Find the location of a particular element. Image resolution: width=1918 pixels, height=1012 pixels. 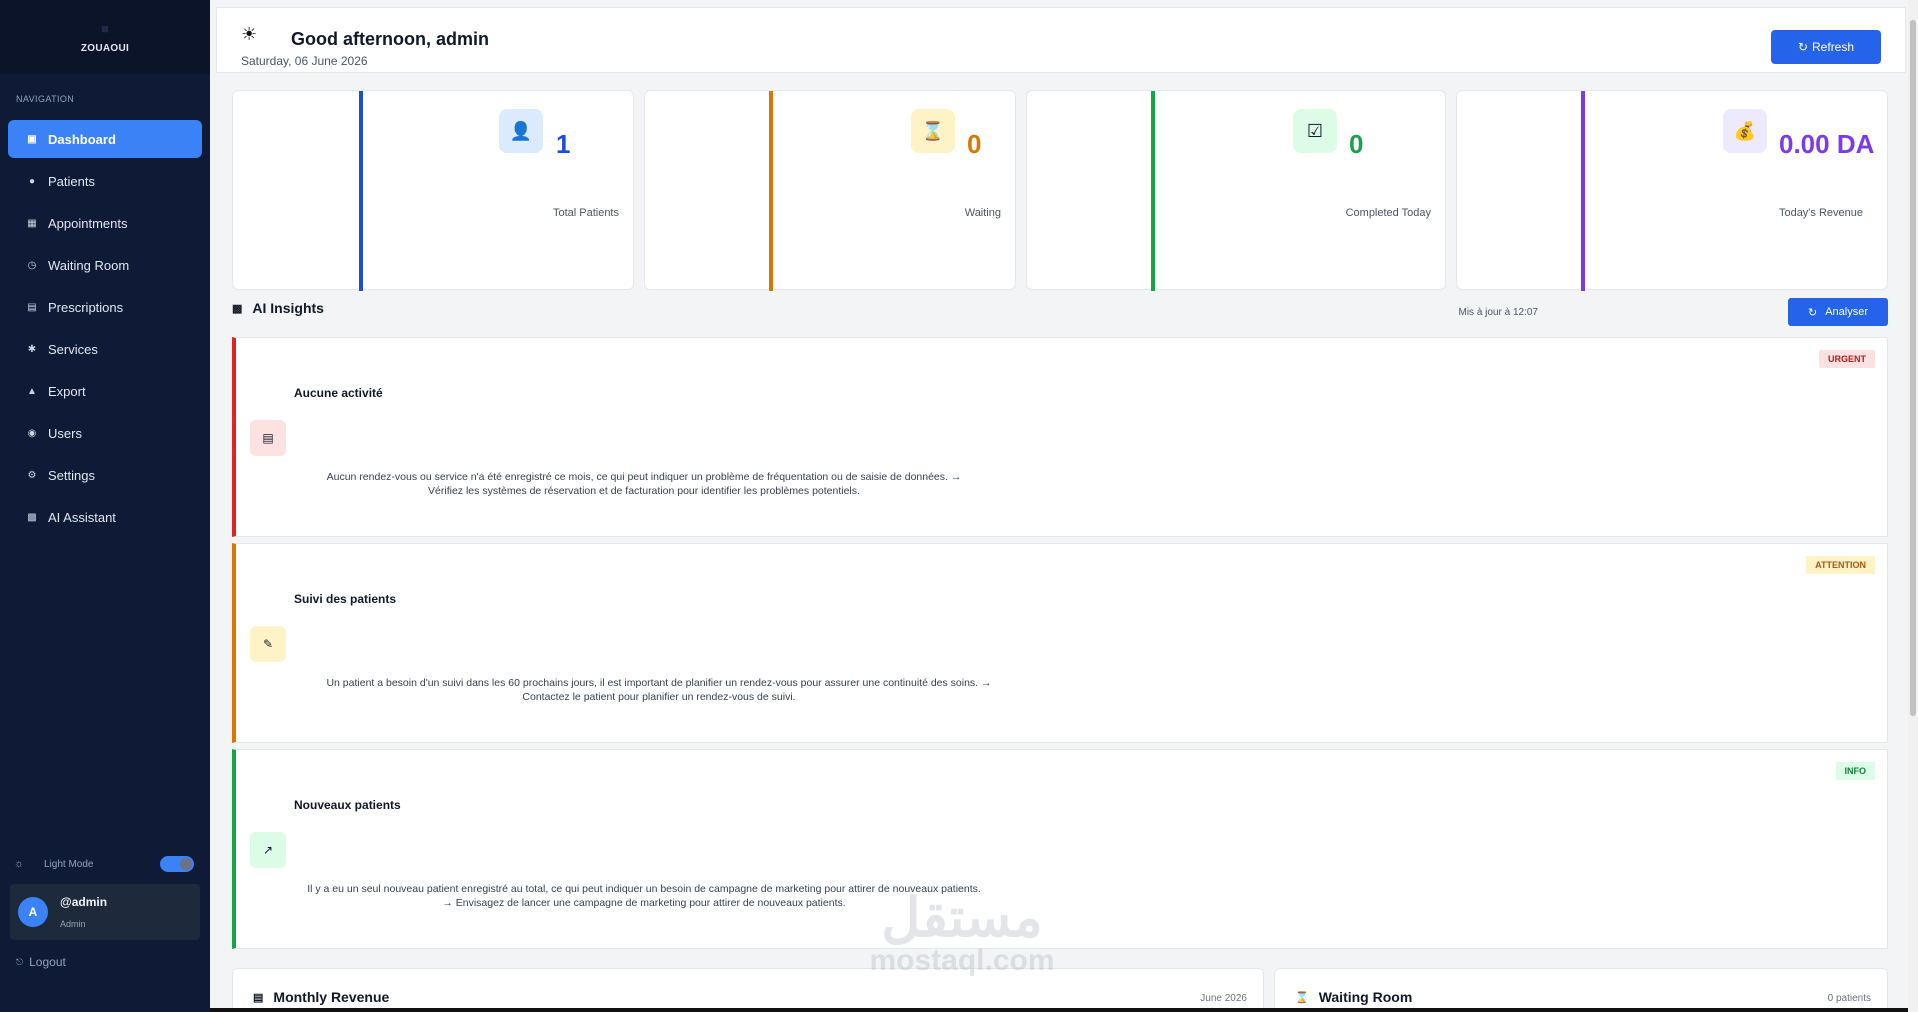

users-icon: ◉ is located at coordinates (32, 433).